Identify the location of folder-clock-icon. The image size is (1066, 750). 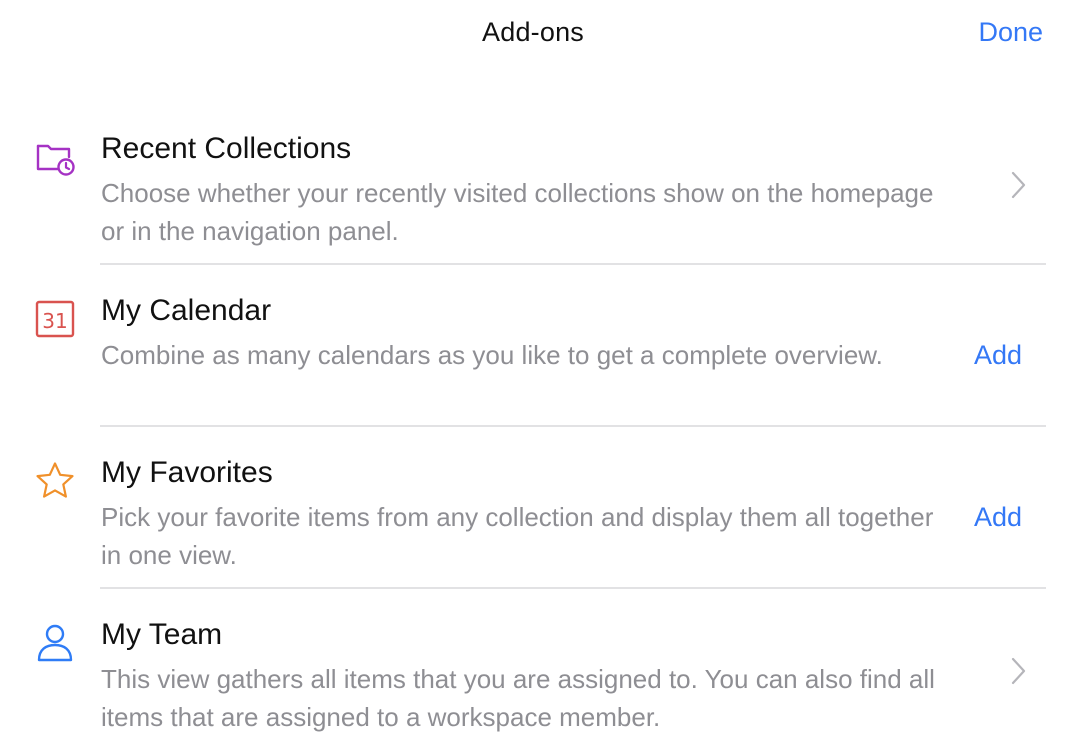
(55, 157).